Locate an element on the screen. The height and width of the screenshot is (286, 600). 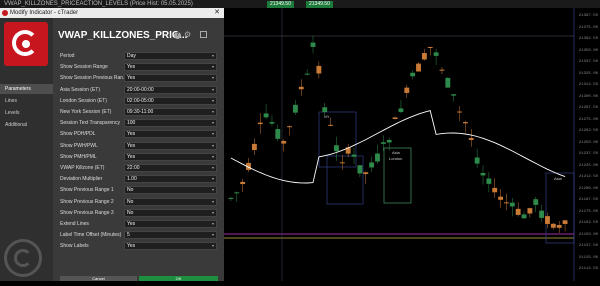
price-axis-label: 21287.50 is located at coordinates (588, 108).